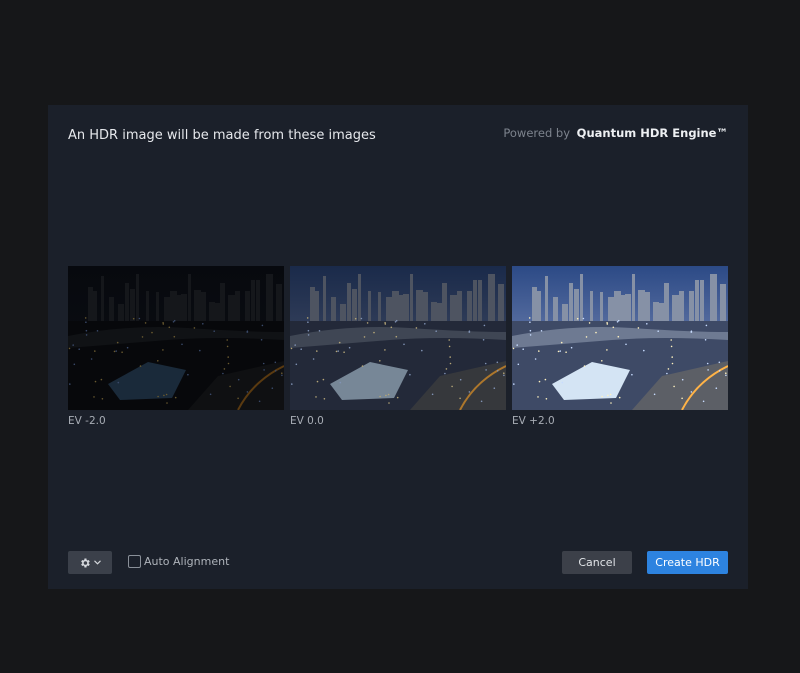 This screenshot has height=673, width=800. Describe the element at coordinates (398, 338) in the screenshot. I see `city-night-photo-normal` at that location.